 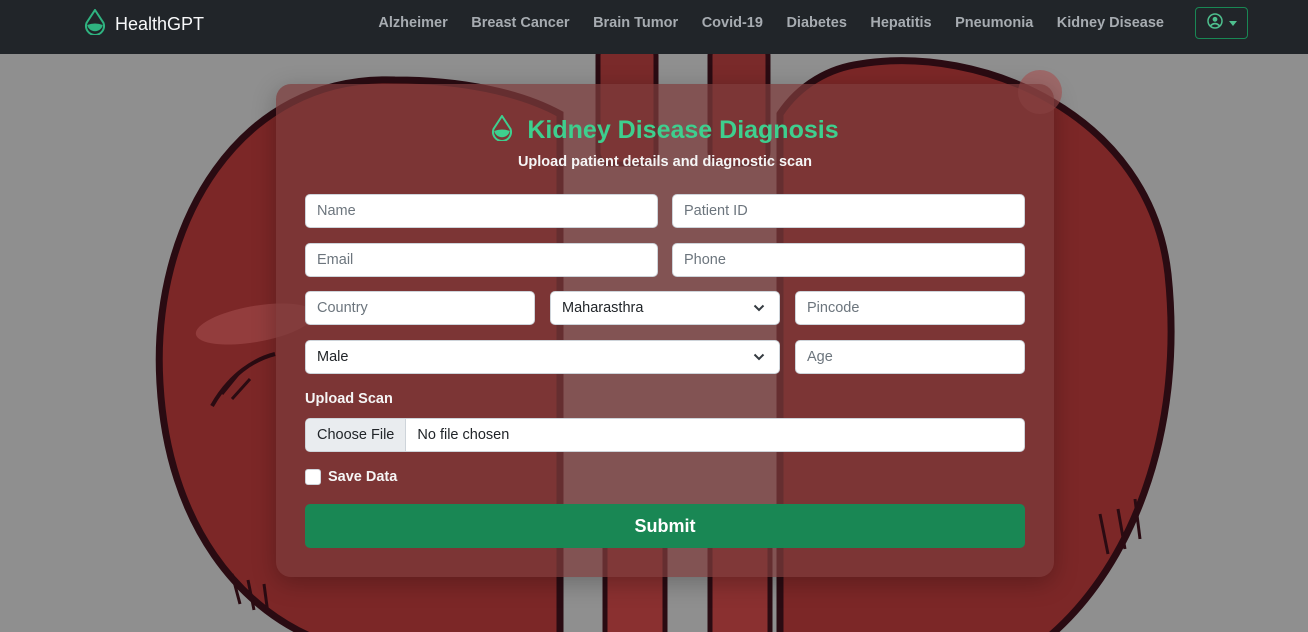 What do you see at coordinates (363, 477) in the screenshot?
I see `save-data-label: Save Data` at bounding box center [363, 477].